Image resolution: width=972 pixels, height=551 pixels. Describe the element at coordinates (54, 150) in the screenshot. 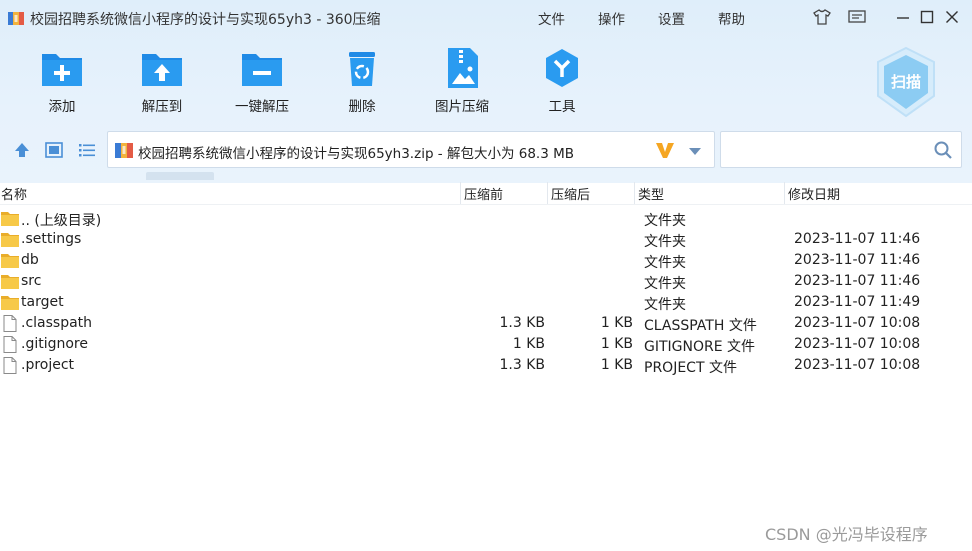

I see `thumbnail-view-icon` at that location.